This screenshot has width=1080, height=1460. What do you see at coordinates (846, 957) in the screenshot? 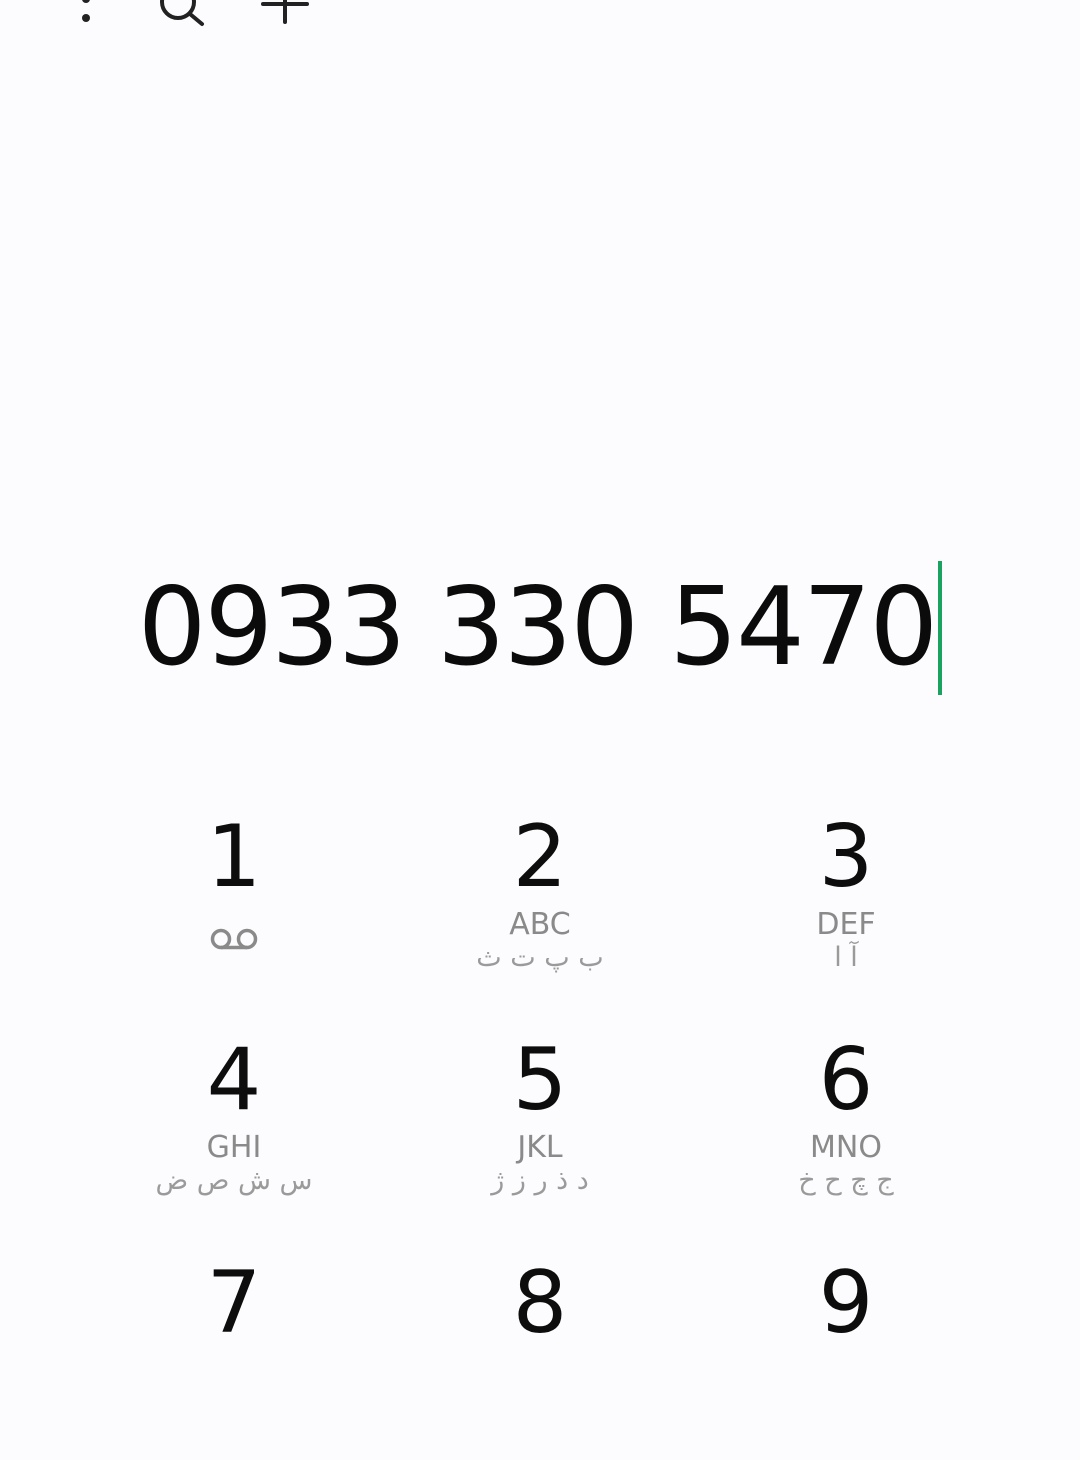
I see `key-alt-letters: آ ا` at bounding box center [846, 957].